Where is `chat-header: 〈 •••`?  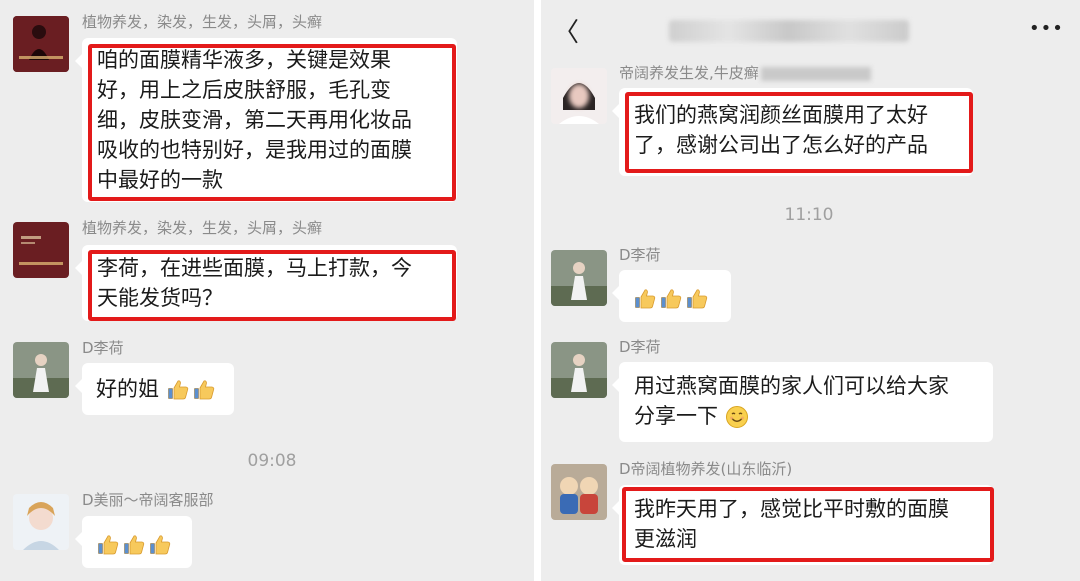
chat-header: 〈 ••• is located at coordinates (810, 29).